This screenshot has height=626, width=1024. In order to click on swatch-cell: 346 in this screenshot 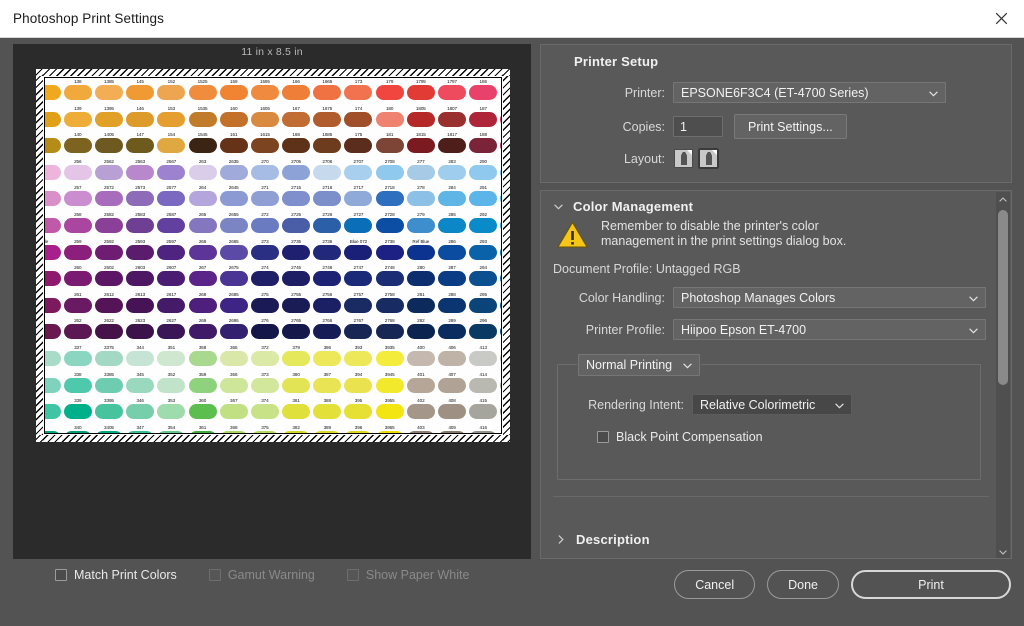, I will do `click(140, 409)`.